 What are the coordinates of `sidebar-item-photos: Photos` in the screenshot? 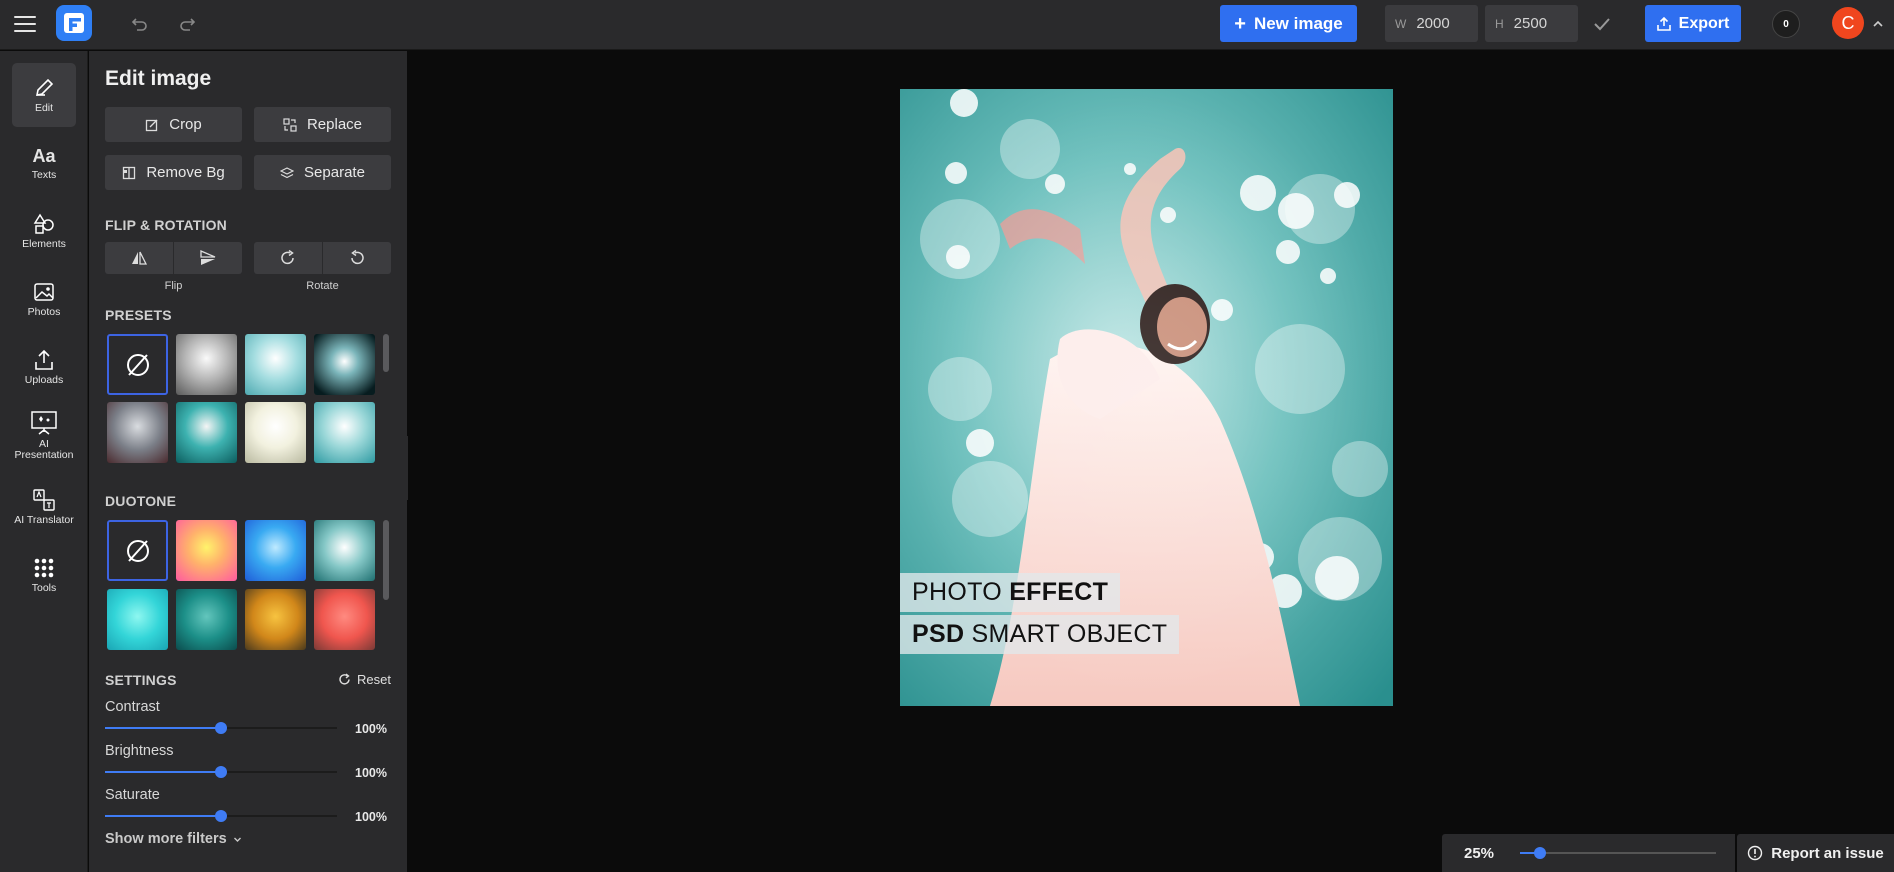 It's located at (44, 299).